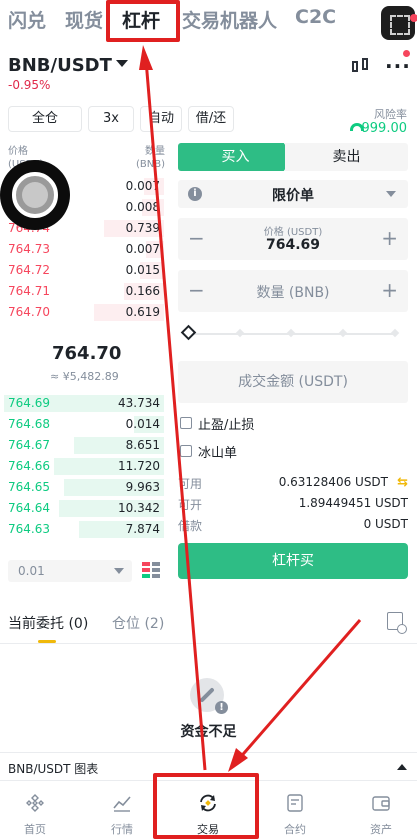 The height and width of the screenshot is (840, 417). What do you see at coordinates (143, 21) in the screenshot?
I see `margin-tab-highlight-box` at bounding box center [143, 21].